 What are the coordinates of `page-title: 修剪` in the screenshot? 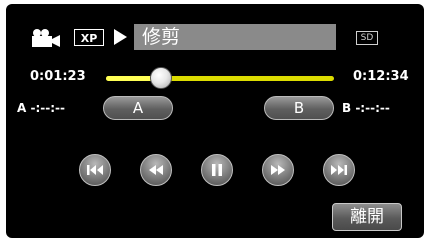 It's located at (235, 37).